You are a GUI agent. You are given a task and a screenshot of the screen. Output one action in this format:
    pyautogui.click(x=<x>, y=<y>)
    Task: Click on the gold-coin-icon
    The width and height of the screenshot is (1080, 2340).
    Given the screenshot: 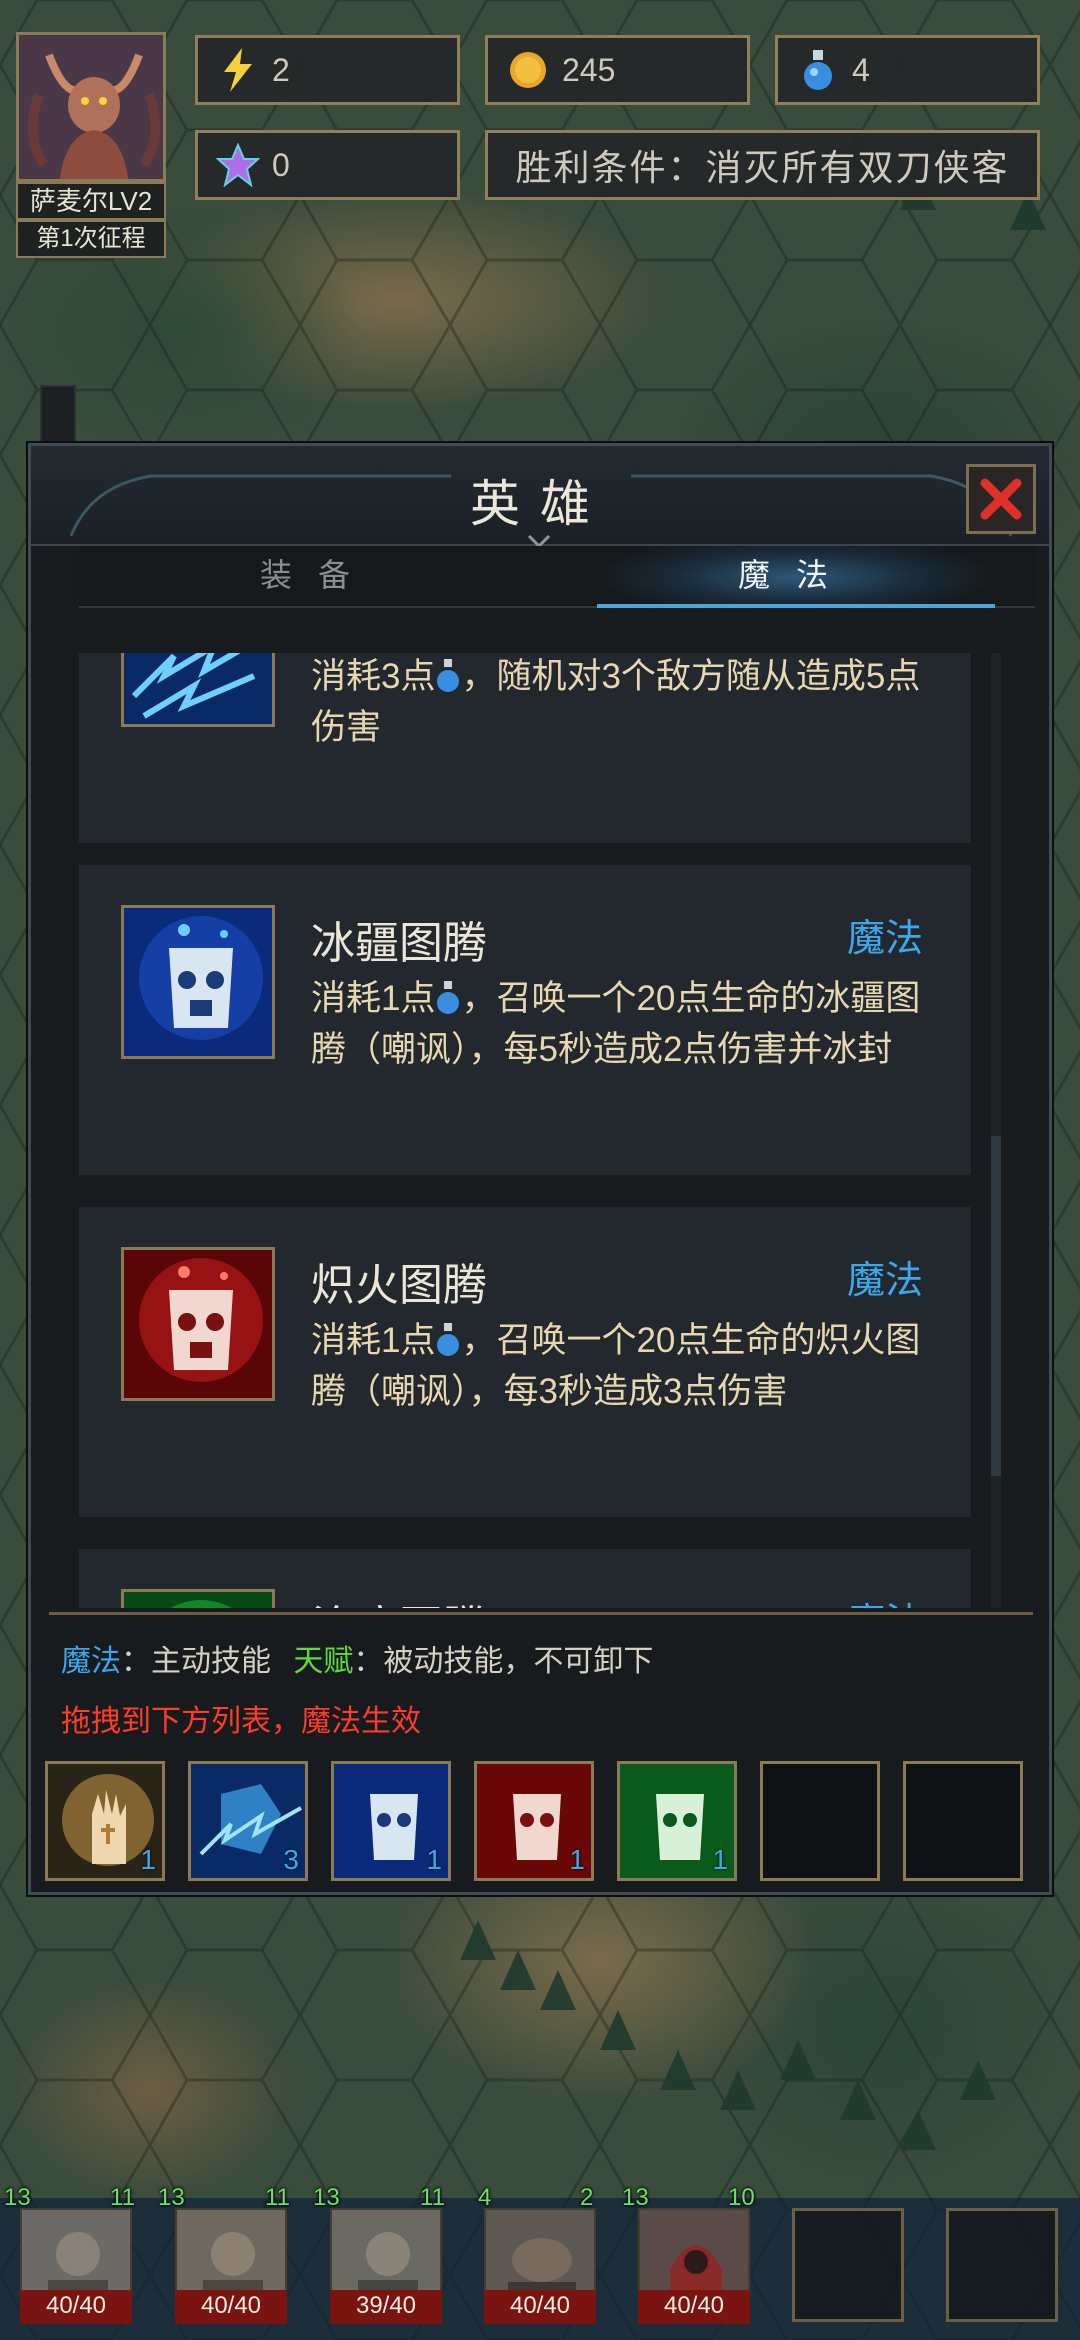 What is the action you would take?
    pyautogui.click(x=528, y=70)
    